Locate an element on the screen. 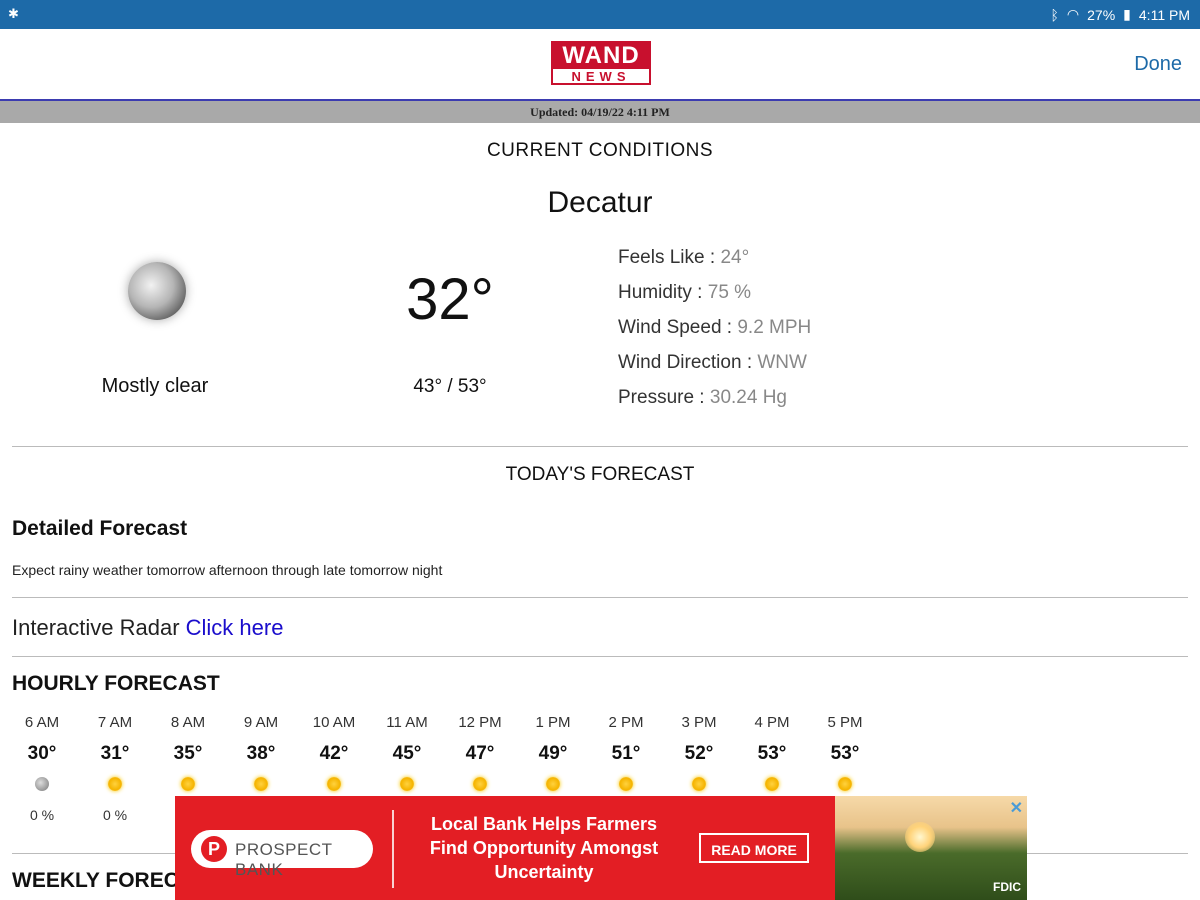 This screenshot has height=900, width=1200. ad-close-icon: ✕ is located at coordinates (1016, 808).